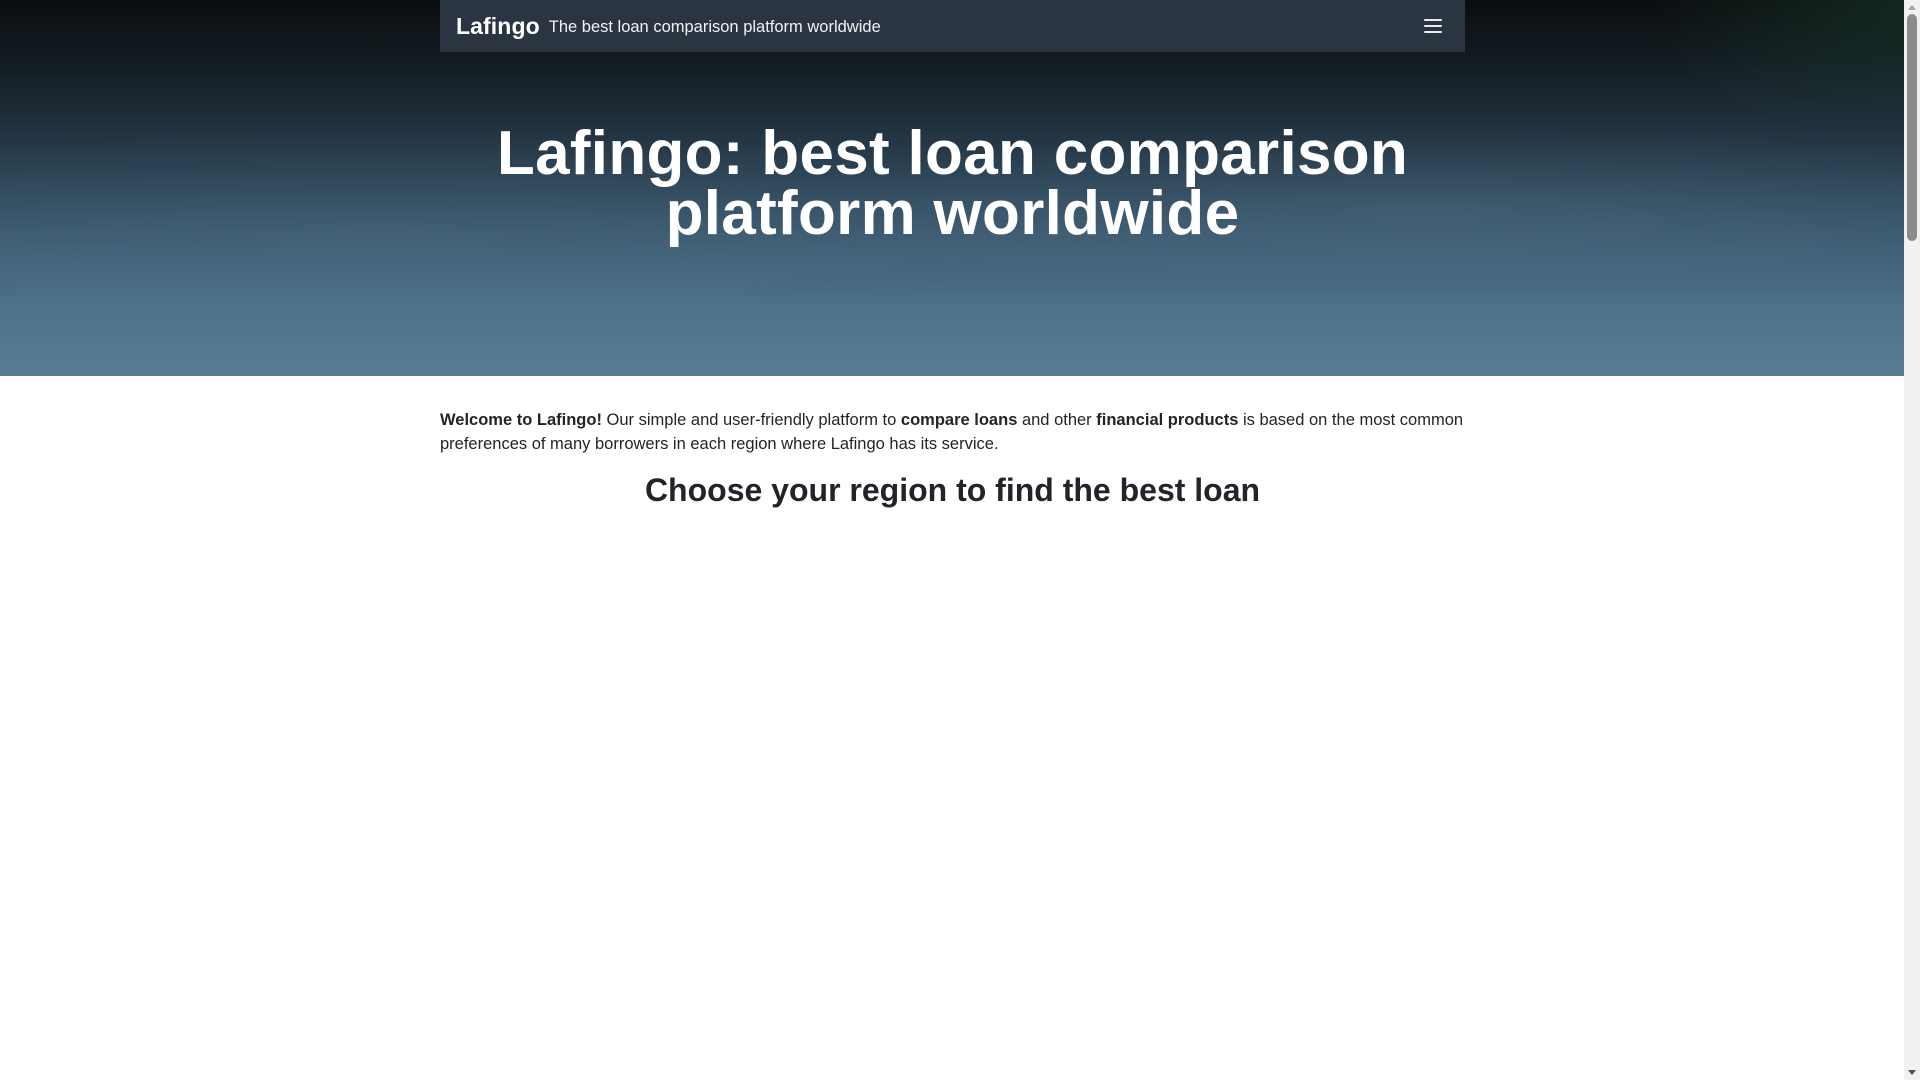 The width and height of the screenshot is (1920, 1080). I want to click on intro-text-1: Our simple and user-friendly platform to, so click(751, 420).